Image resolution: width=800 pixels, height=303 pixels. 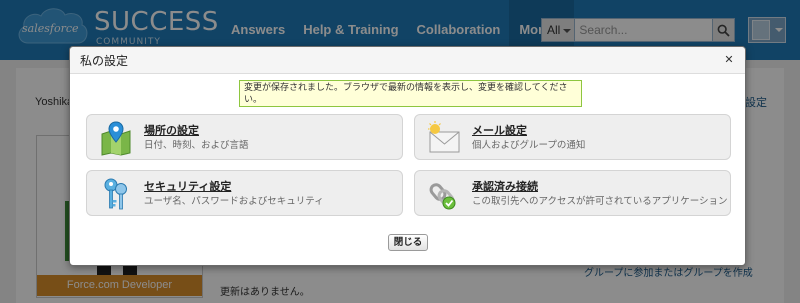 What do you see at coordinates (244, 193) in the screenshot?
I see `security-settings-tile: セキュリティ設定 ユーザ名、パスワードおよびセキュリティ` at bounding box center [244, 193].